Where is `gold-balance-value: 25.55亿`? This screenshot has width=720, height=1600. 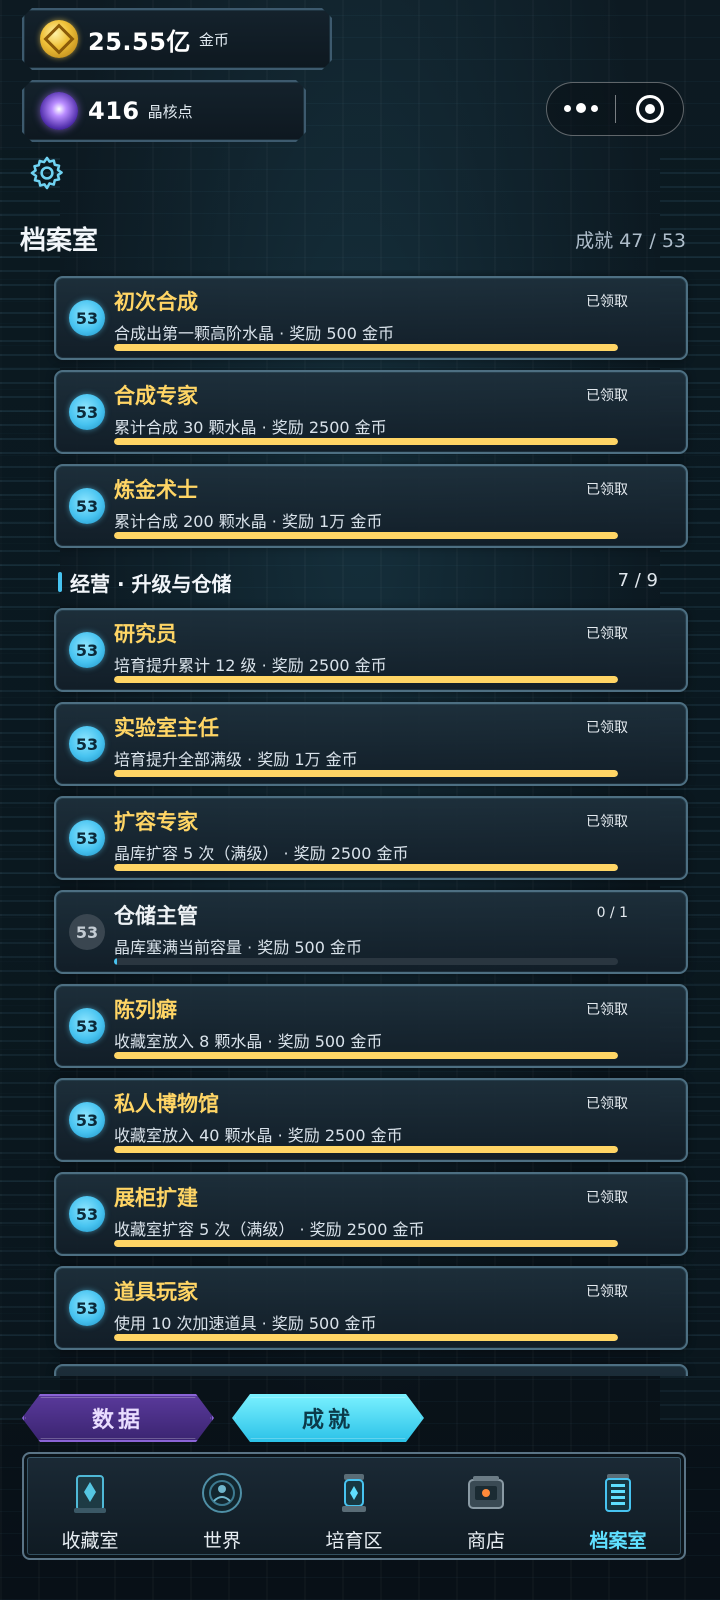
gold-balance-value: 25.55亿 is located at coordinates (139, 41).